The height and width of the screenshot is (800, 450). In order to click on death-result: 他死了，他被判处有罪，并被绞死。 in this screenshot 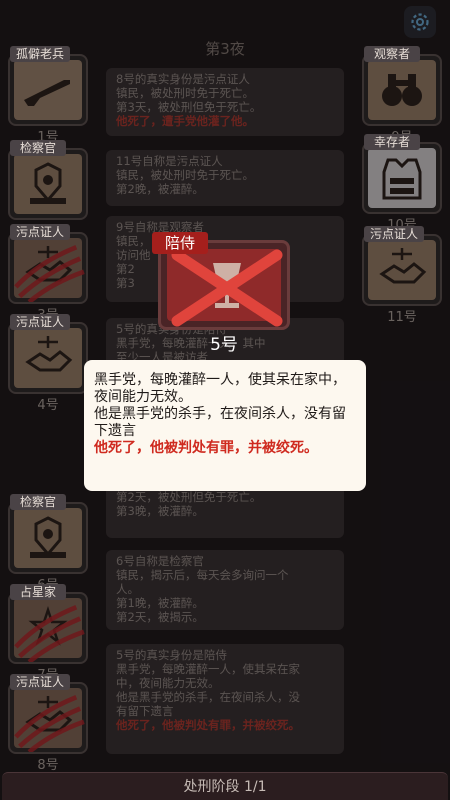, I will do `click(206, 448)`.